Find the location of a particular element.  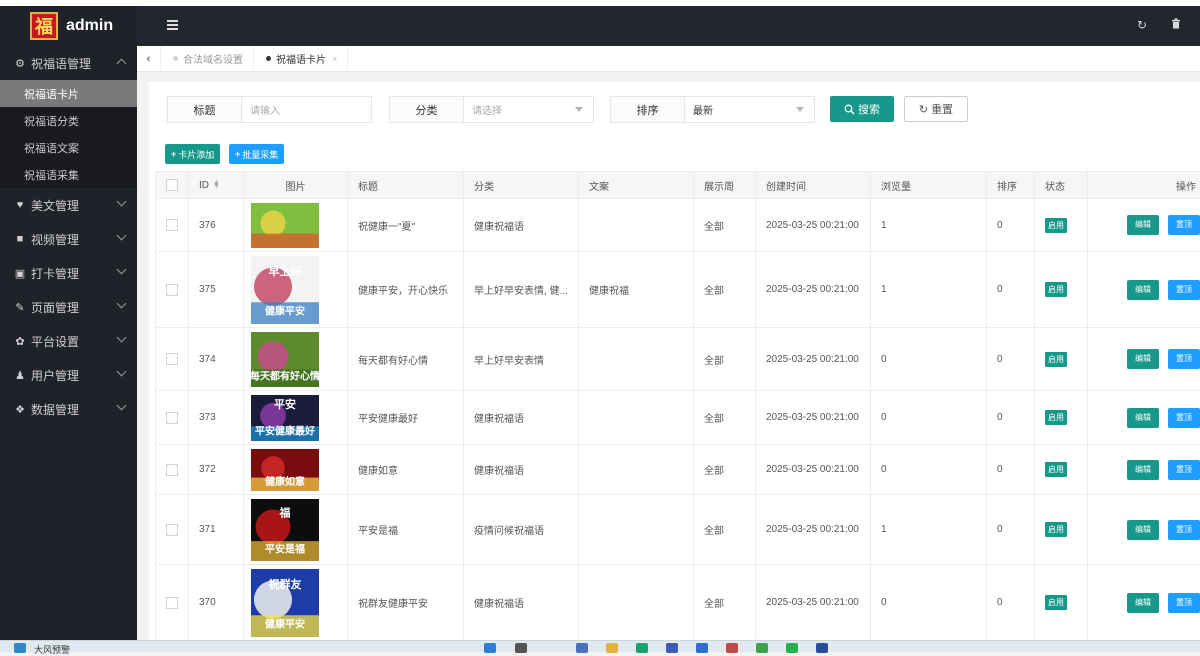

batch-collect-button: + 批量采集 is located at coordinates (256, 154).